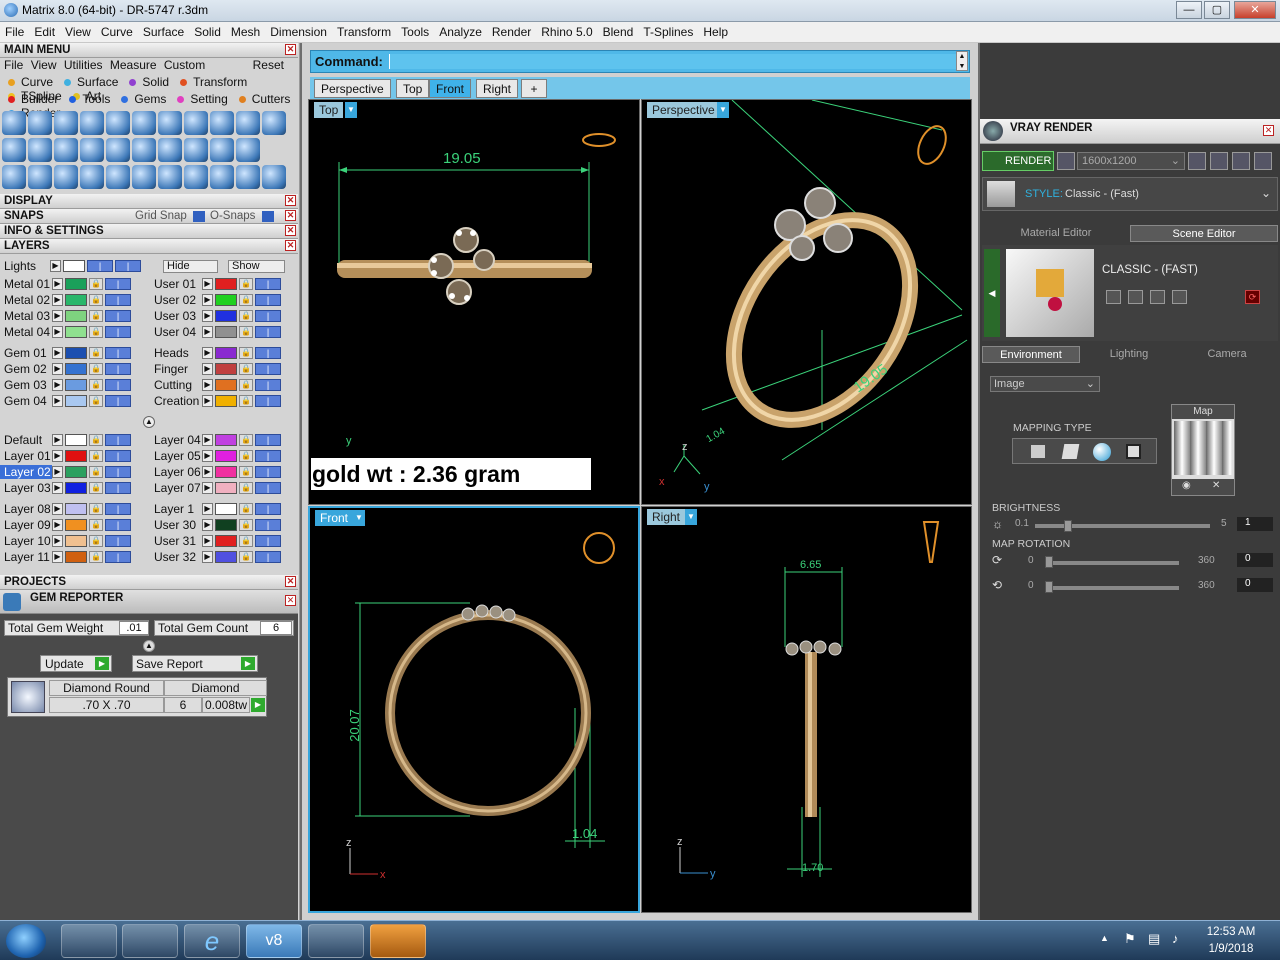 Image resolution: width=1280 pixels, height=960 pixels. Describe the element at coordinates (1133, 451) in the screenshot. I see `cube-mapping-icon` at that location.